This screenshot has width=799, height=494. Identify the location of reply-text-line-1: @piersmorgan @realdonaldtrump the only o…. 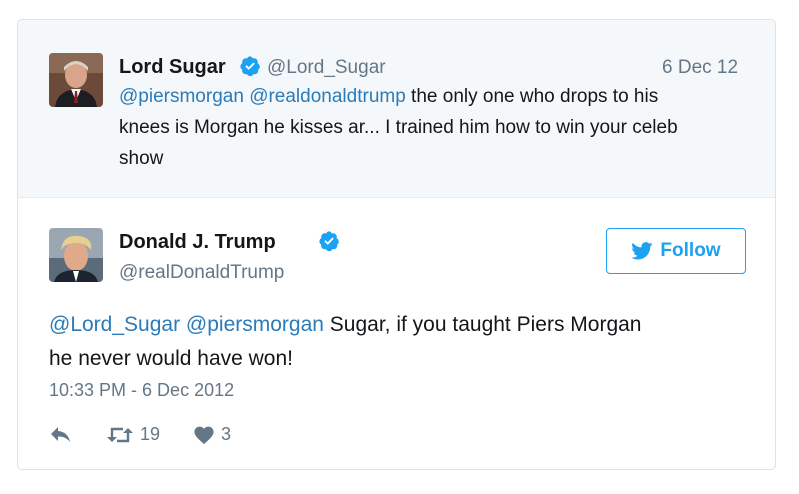
(439, 96).